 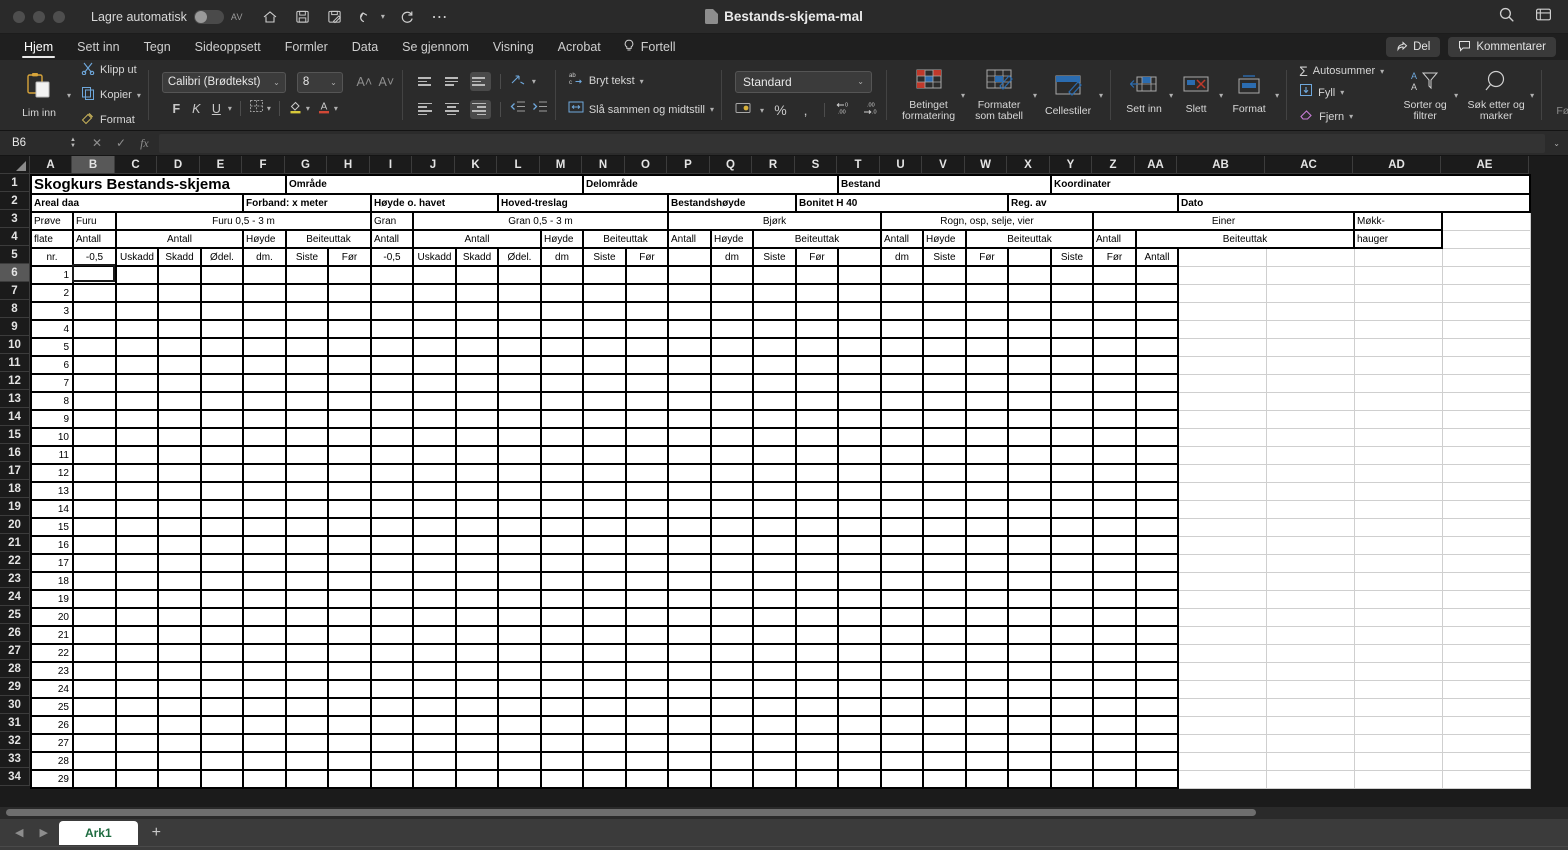 What do you see at coordinates (39, 95) in the screenshot?
I see `paste-button: Lim inn` at bounding box center [39, 95].